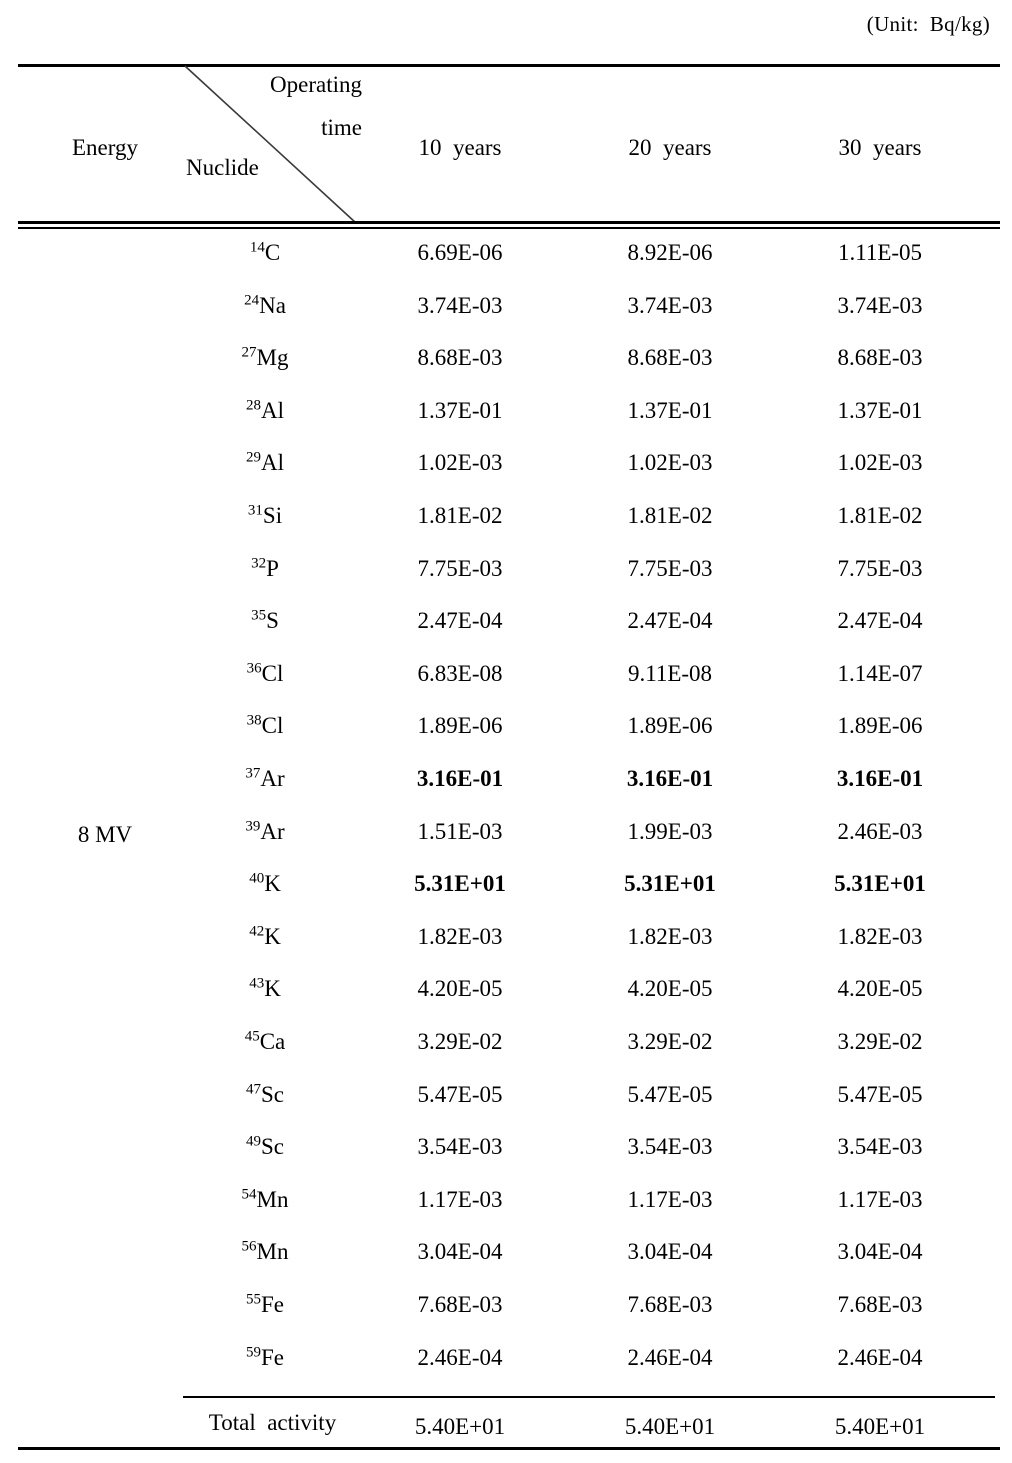 This screenshot has height=1463, width=1012. Describe the element at coordinates (880, 989) in the screenshot. I see `activity-value-cell: 4.20E-05` at that location.